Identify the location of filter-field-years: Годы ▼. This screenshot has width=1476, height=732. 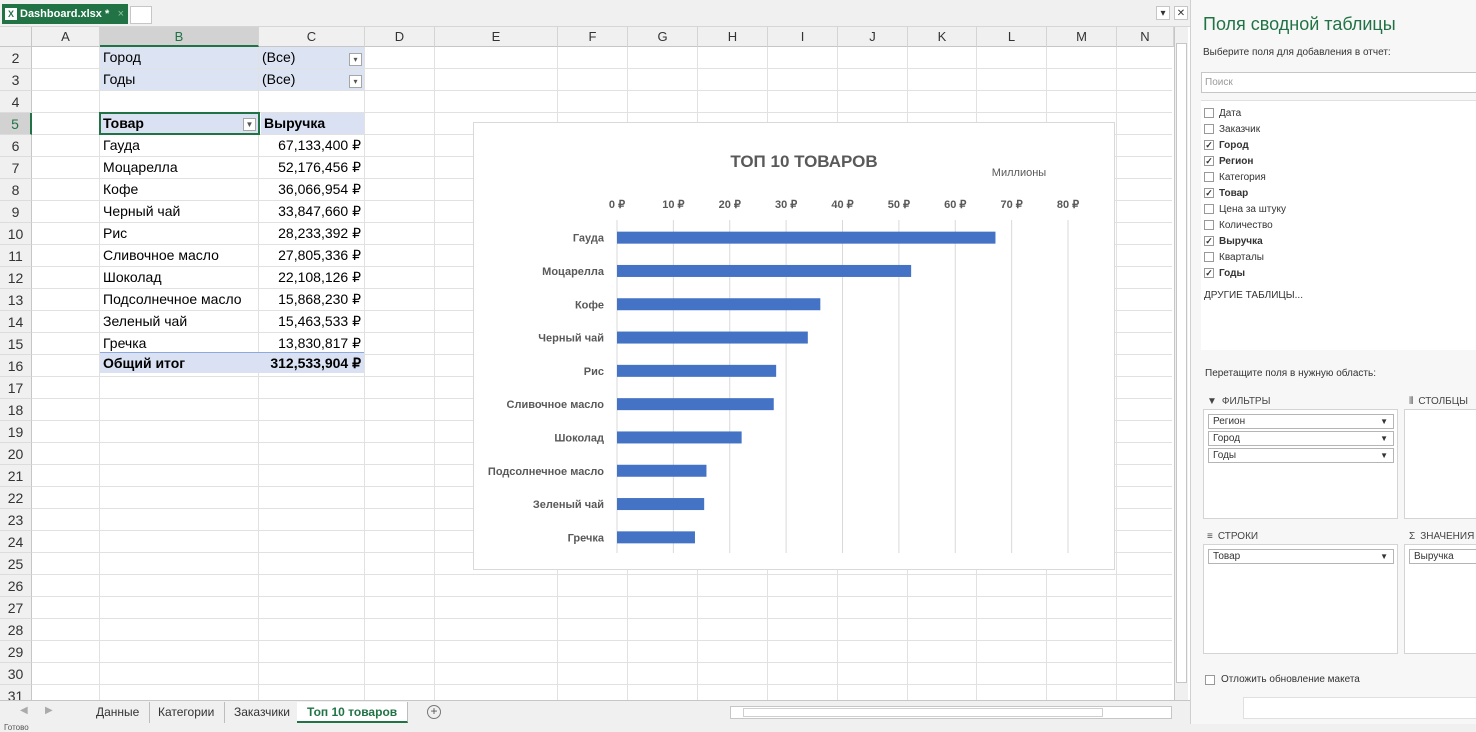
(1301, 455).